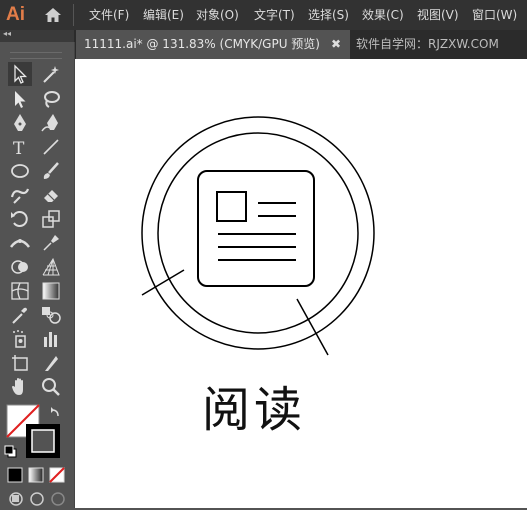 This screenshot has height=510, width=527. I want to click on menu-effect: 效果(C), so click(383, 15).